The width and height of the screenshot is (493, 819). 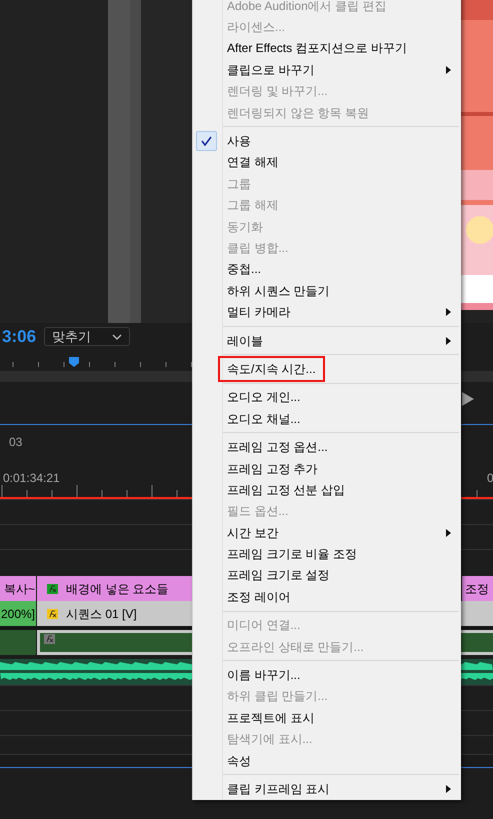 I want to click on menu-item: 프레임 크기로 설정, so click(x=327, y=575).